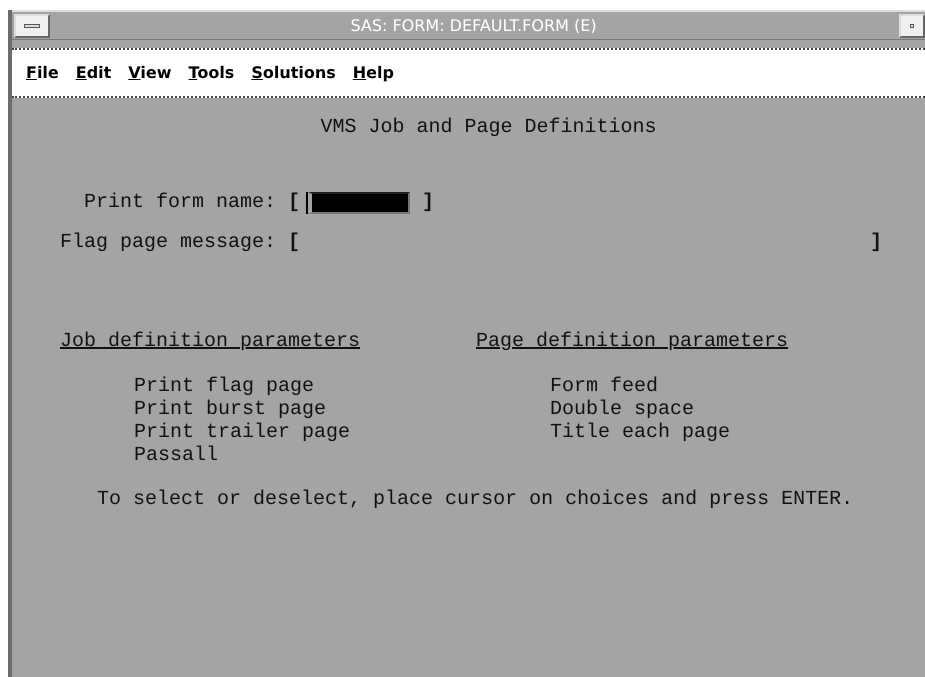  What do you see at coordinates (230, 409) in the screenshot?
I see `choice-option: Print burst page` at bounding box center [230, 409].